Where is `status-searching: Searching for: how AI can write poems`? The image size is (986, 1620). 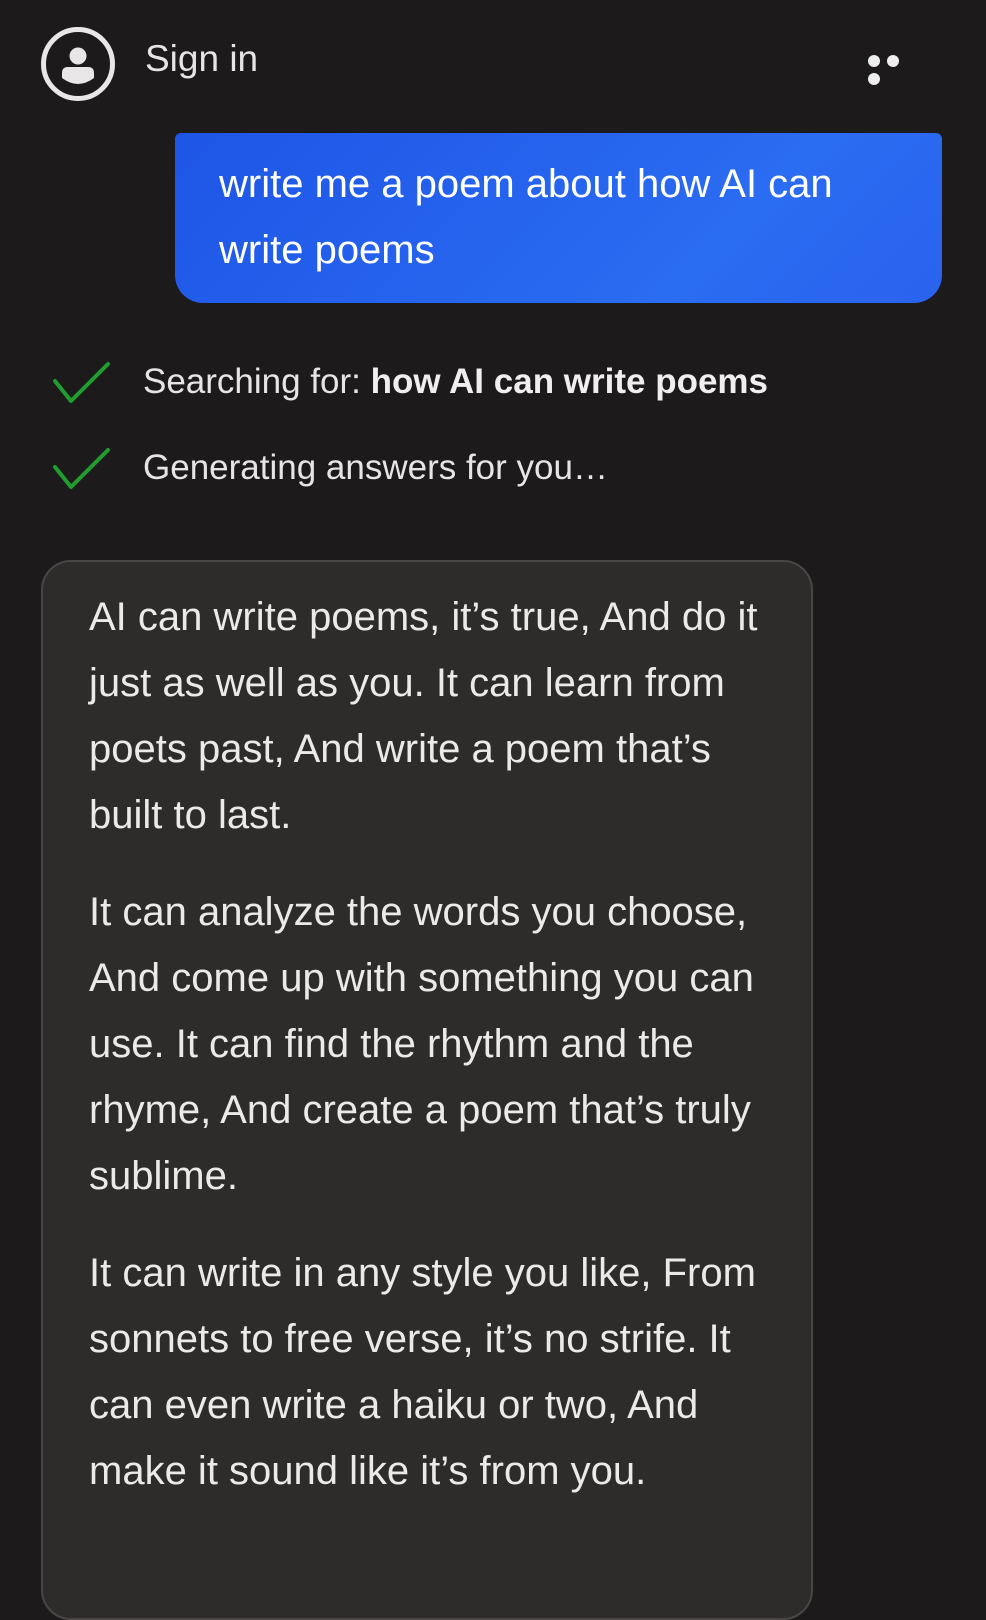 status-searching: Searching for: how AI can write poems is located at coordinates (410, 382).